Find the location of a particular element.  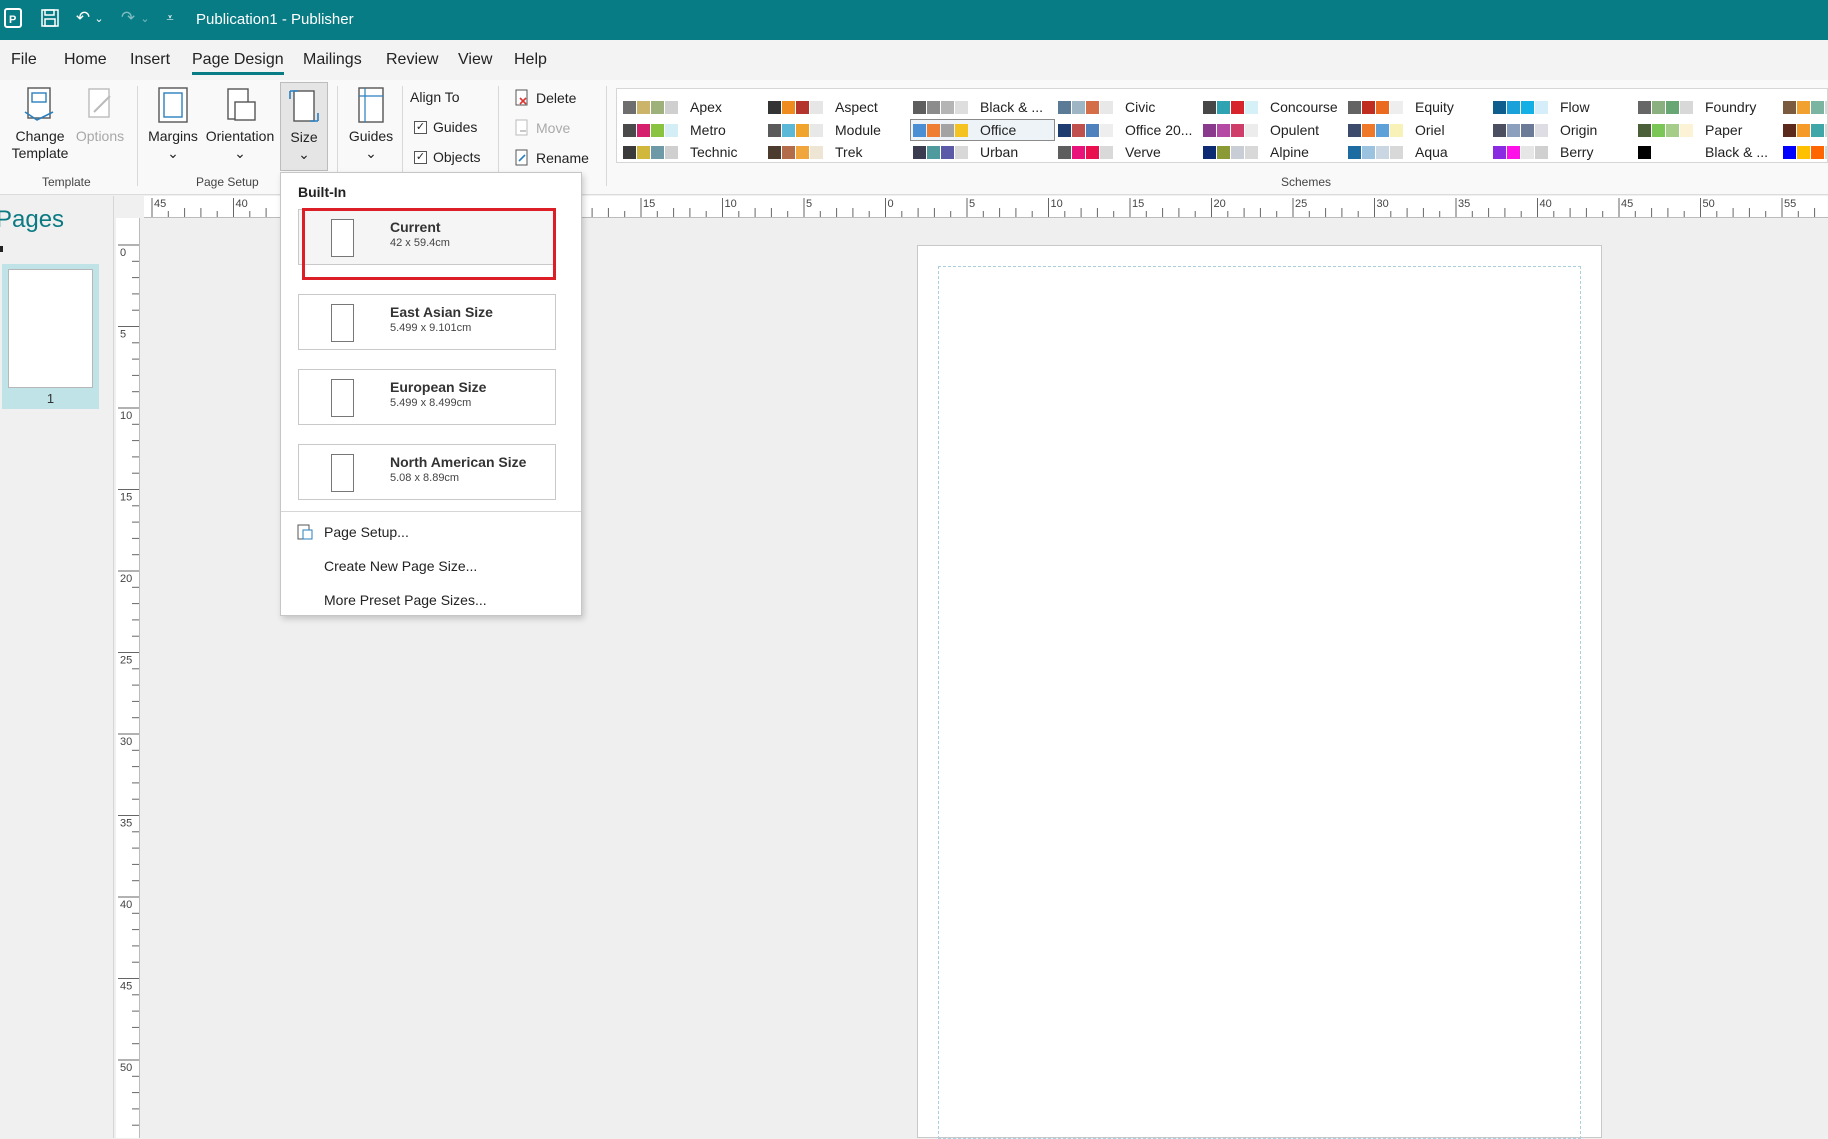

guides-checkbox: ✓ Guides is located at coordinates (445, 127).